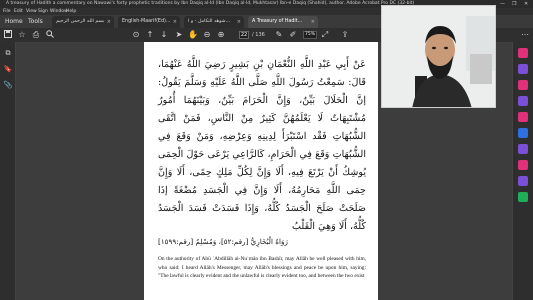  I want to click on create-pdf-icon, so click(523, 85).